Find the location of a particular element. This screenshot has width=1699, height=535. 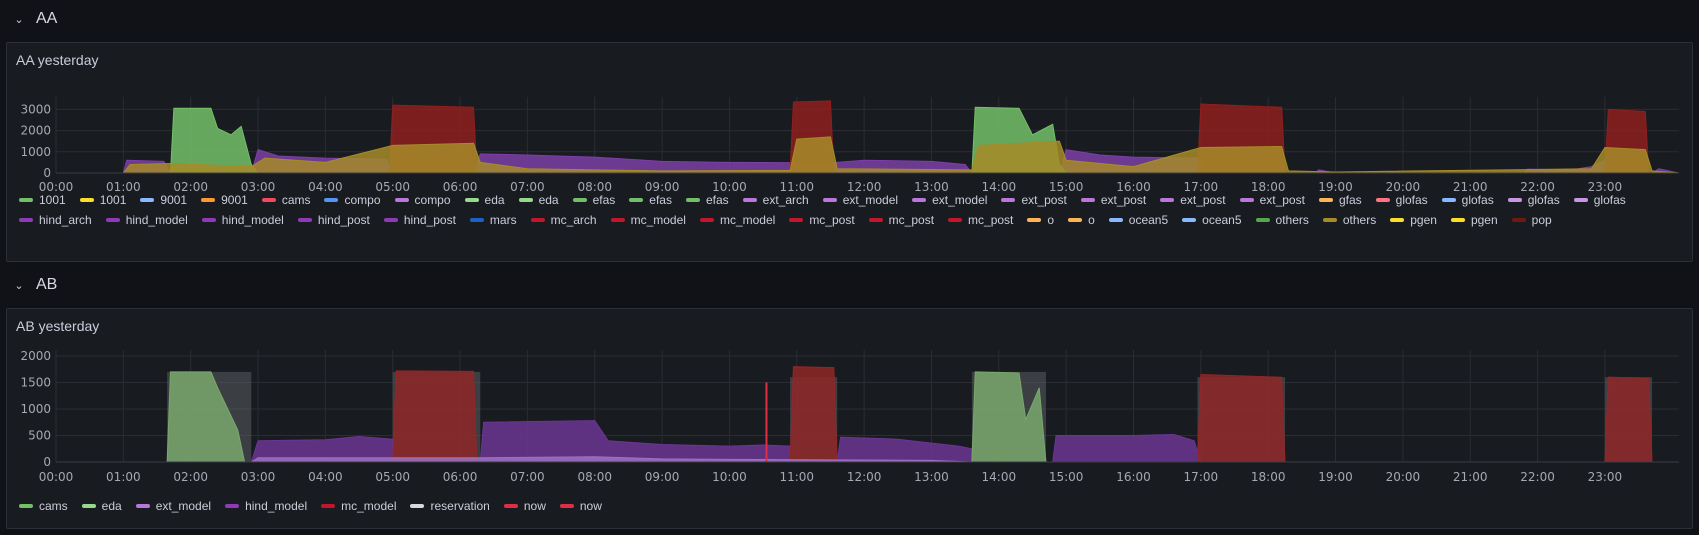

legend-item: hind_arch is located at coordinates (55, 220).